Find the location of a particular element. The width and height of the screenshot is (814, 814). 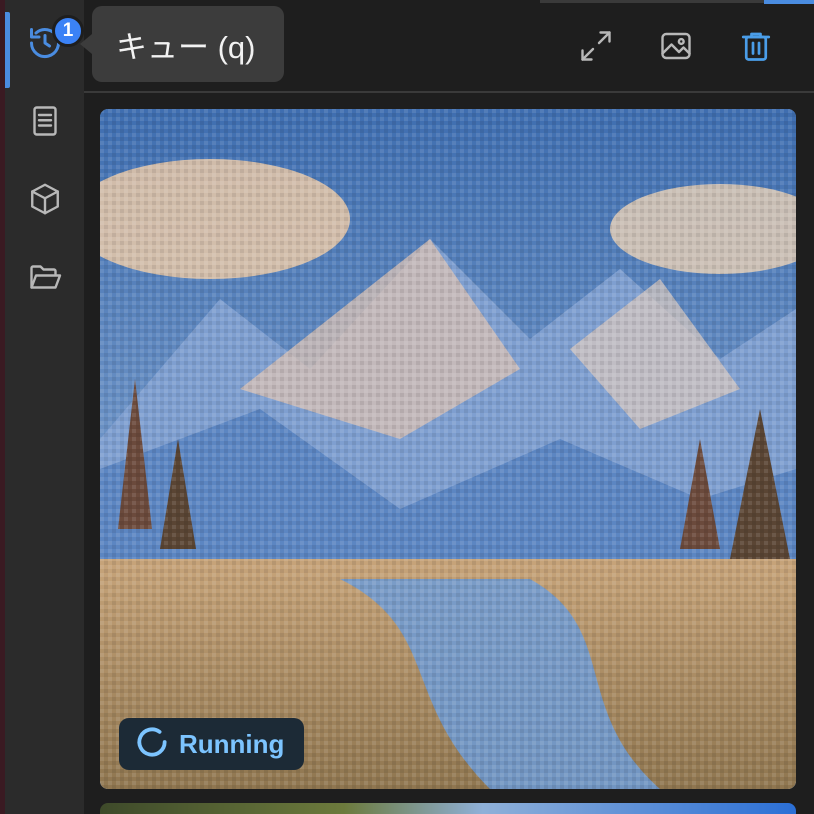

expand-icon is located at coordinates (596, 48).